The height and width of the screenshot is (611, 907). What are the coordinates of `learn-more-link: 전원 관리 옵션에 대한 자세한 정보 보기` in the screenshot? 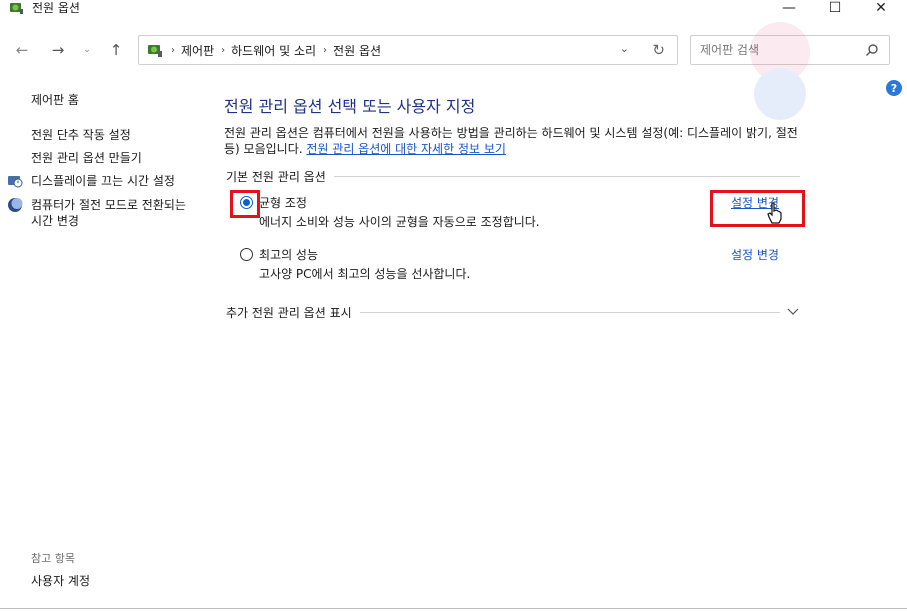 It's located at (406, 149).